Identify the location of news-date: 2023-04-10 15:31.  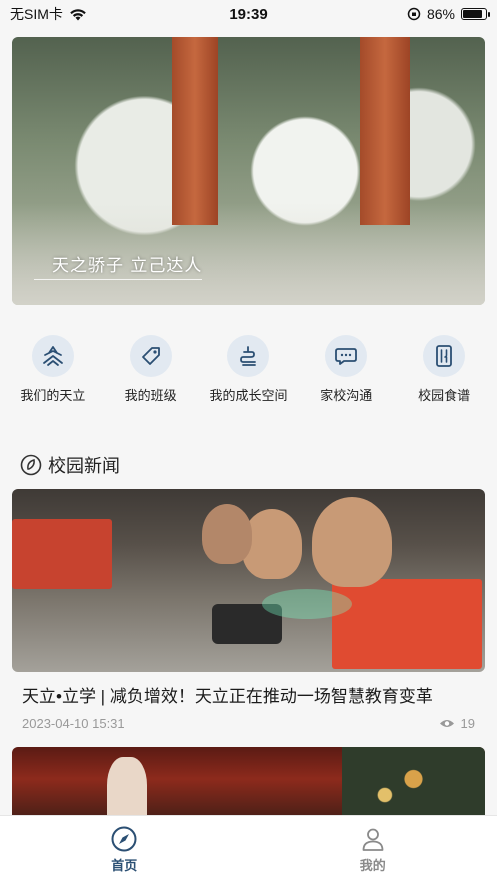
(73, 723).